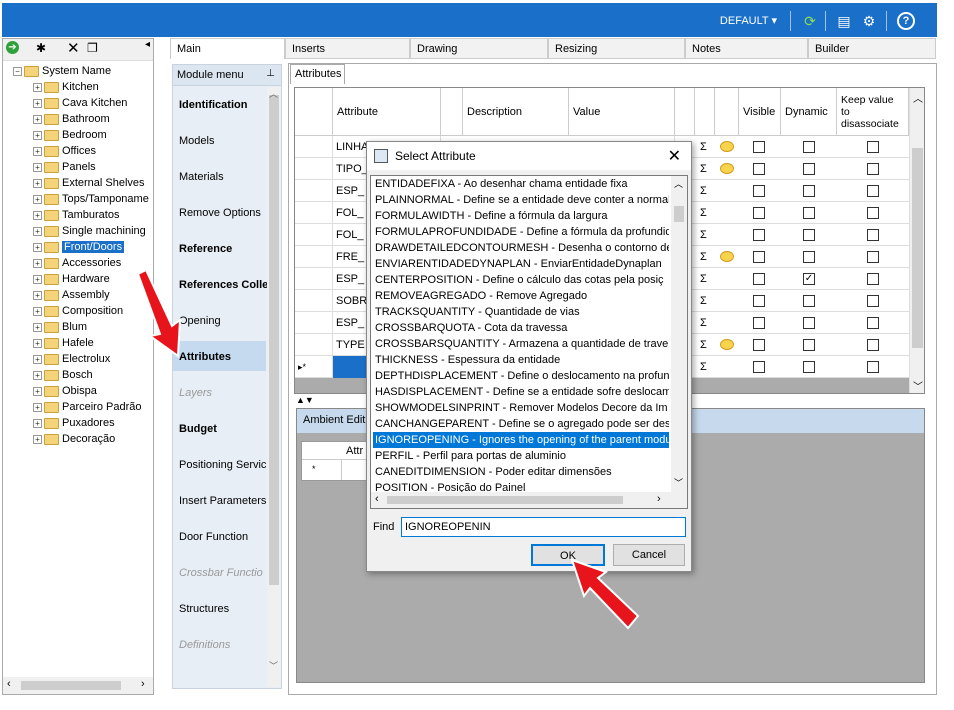 The image size is (954, 710). What do you see at coordinates (223, 573) in the screenshot?
I see `module-menu-item: Crossbar Functio` at bounding box center [223, 573].